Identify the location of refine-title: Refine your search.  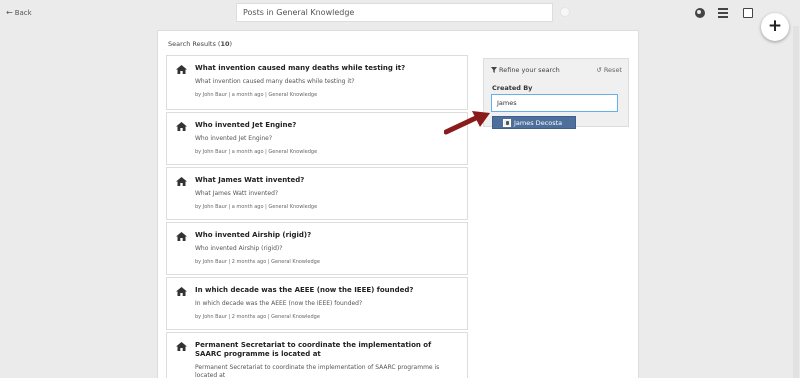
(525, 70).